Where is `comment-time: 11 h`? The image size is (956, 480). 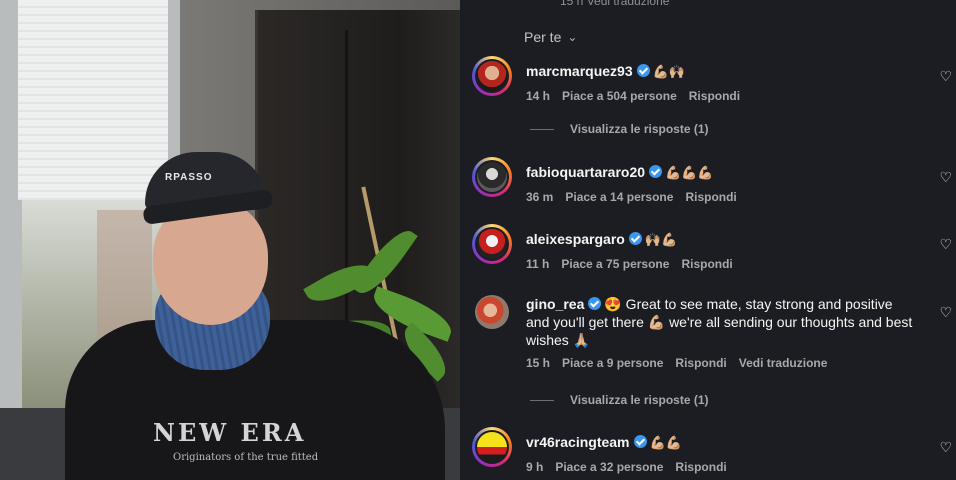 comment-time: 11 h is located at coordinates (538, 264).